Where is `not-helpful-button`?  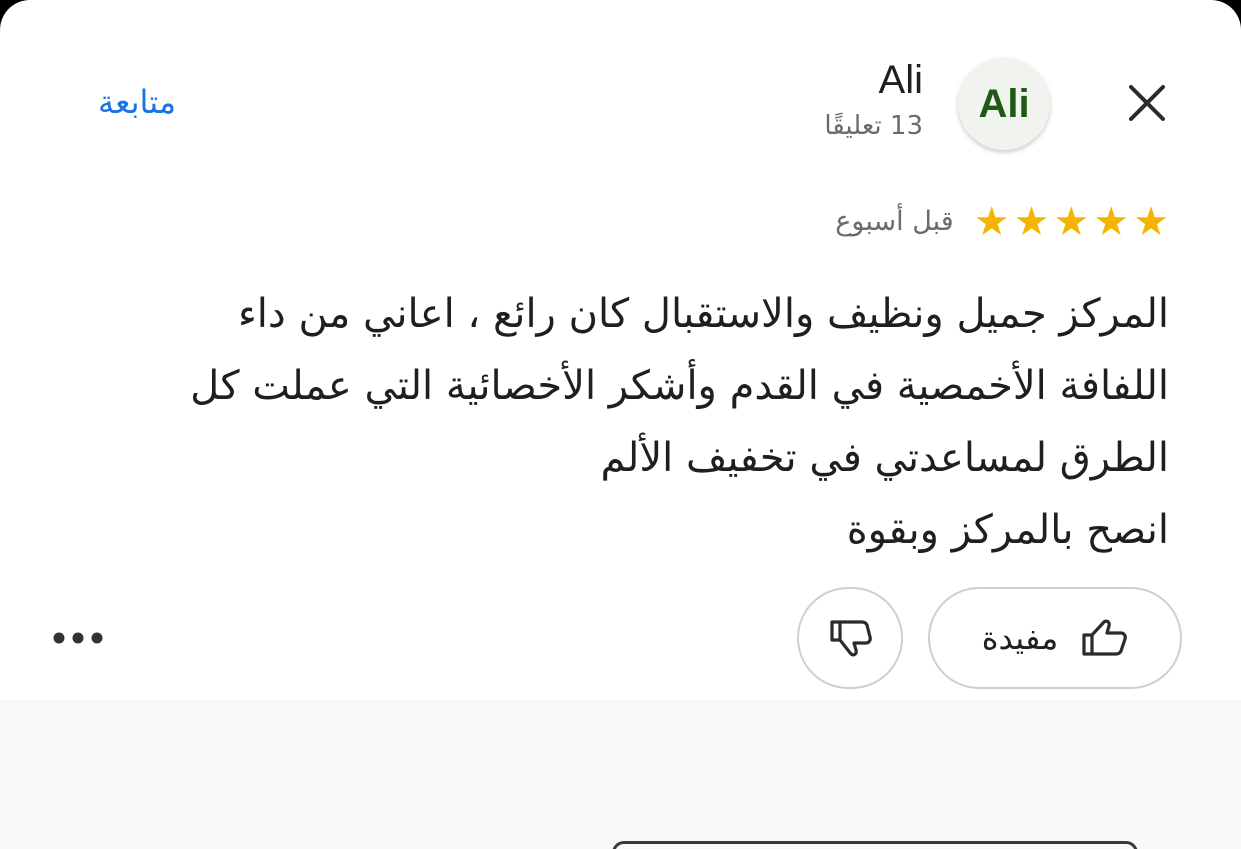 not-helpful-button is located at coordinates (850, 638).